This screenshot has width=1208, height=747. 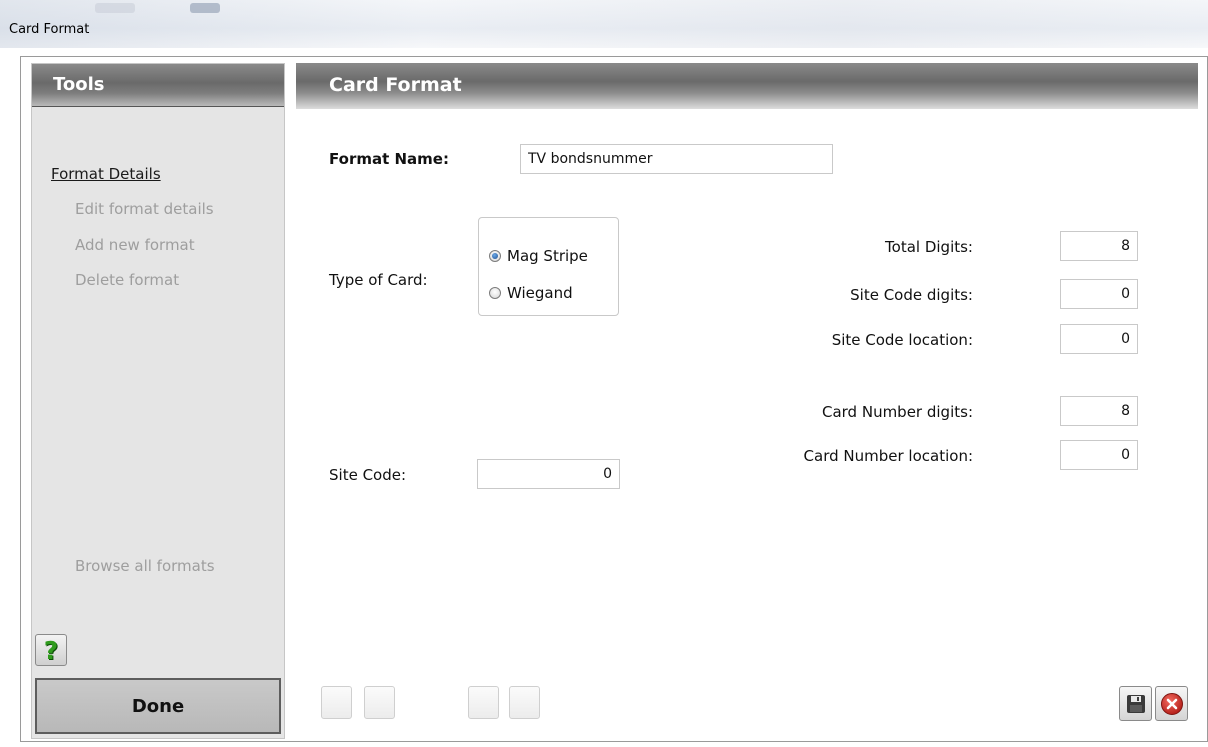 I want to click on window-title-bar: Card Format, so click(x=604, y=24).